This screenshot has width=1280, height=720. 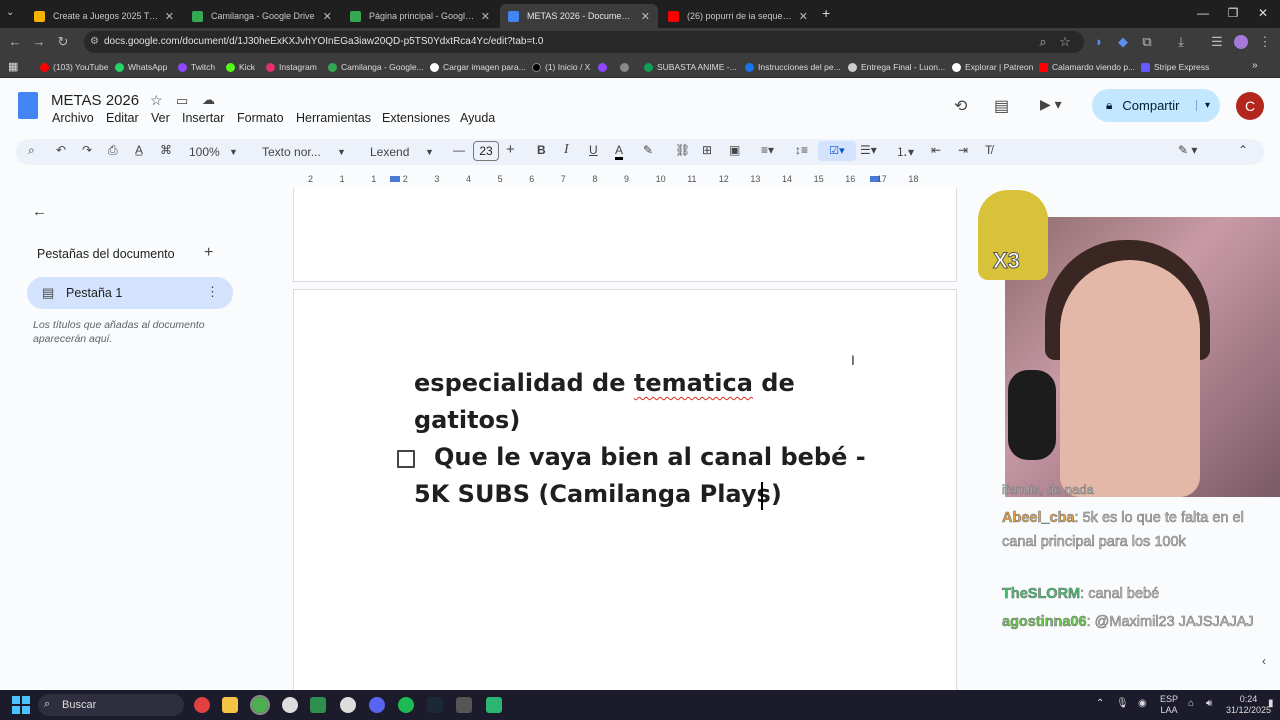 What do you see at coordinates (579, 16) in the screenshot?
I see `browser-tab-active: METAS 2026 - Documentos de ✕` at bounding box center [579, 16].